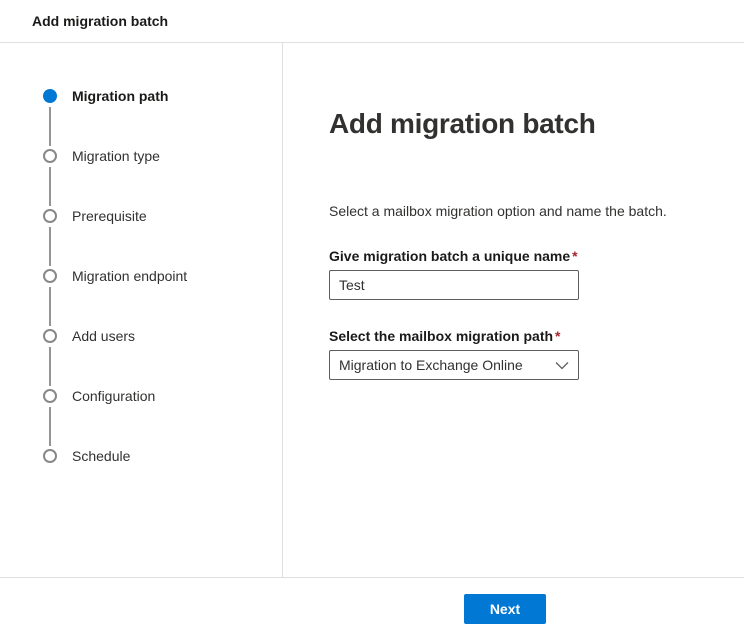  I want to click on step-label: Prerequisite, so click(109, 216).